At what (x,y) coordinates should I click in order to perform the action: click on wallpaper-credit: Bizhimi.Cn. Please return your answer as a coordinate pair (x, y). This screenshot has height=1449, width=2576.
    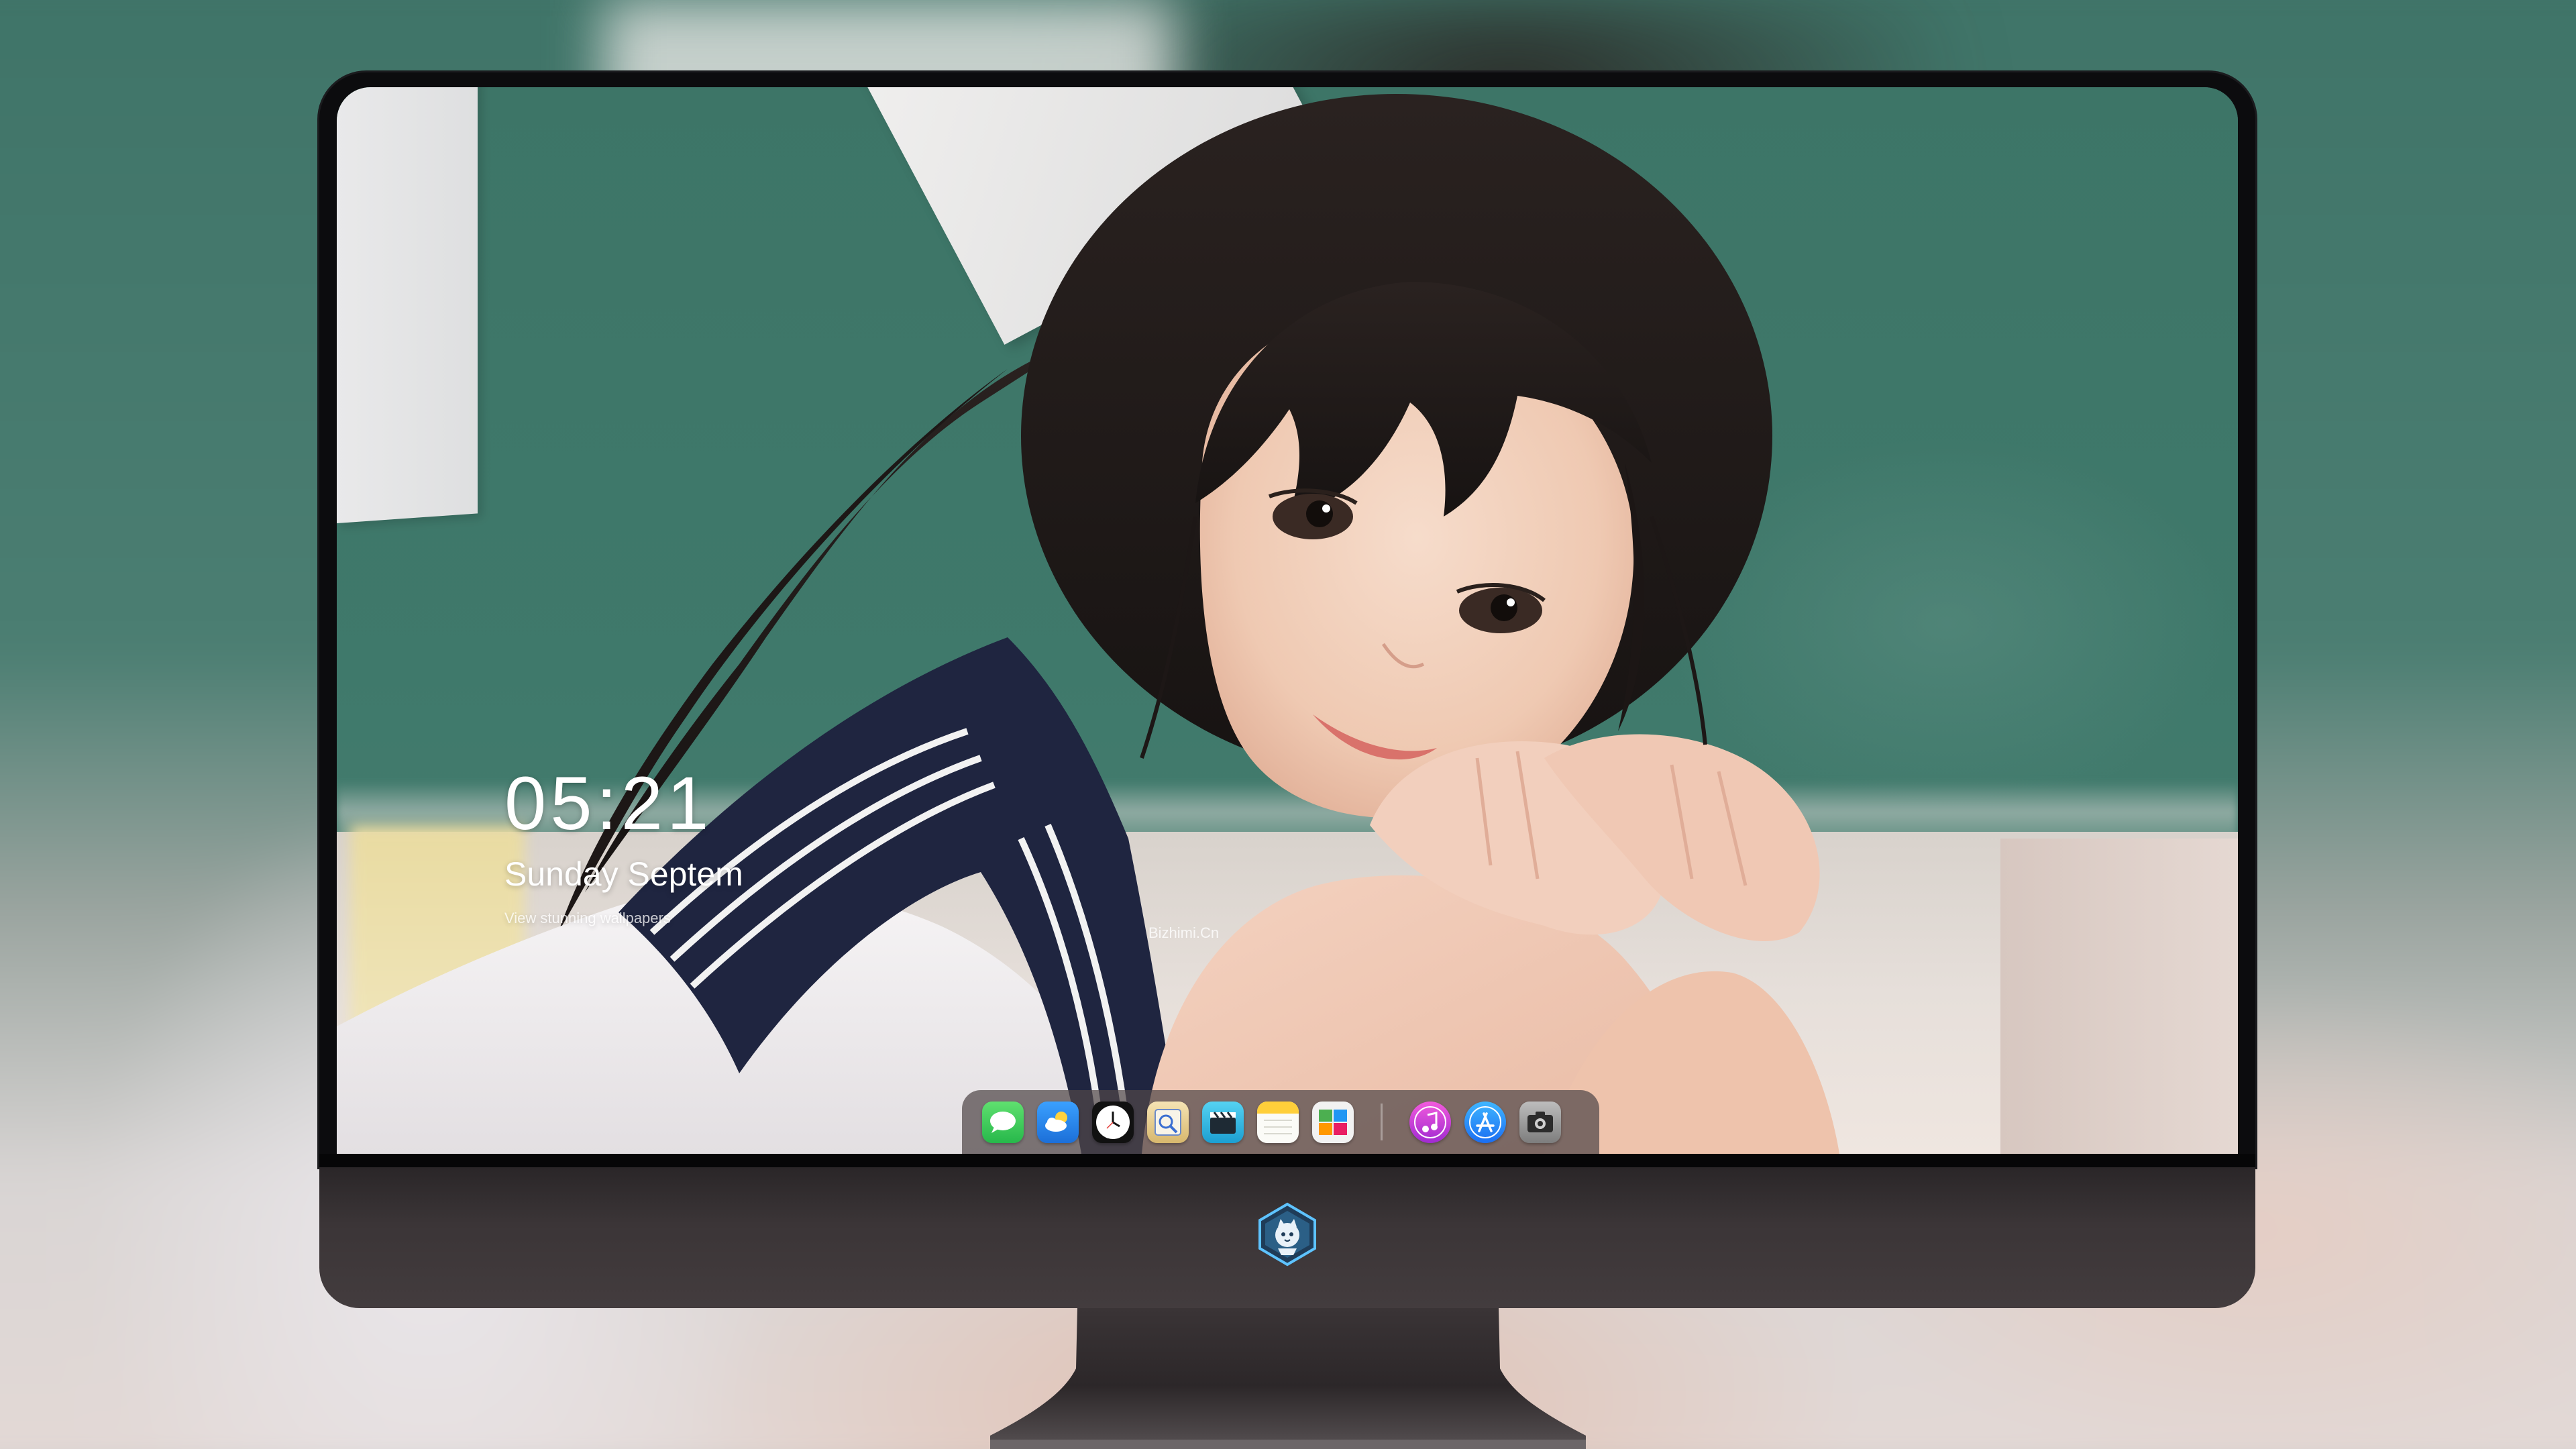
    Looking at the image, I should click on (1184, 932).